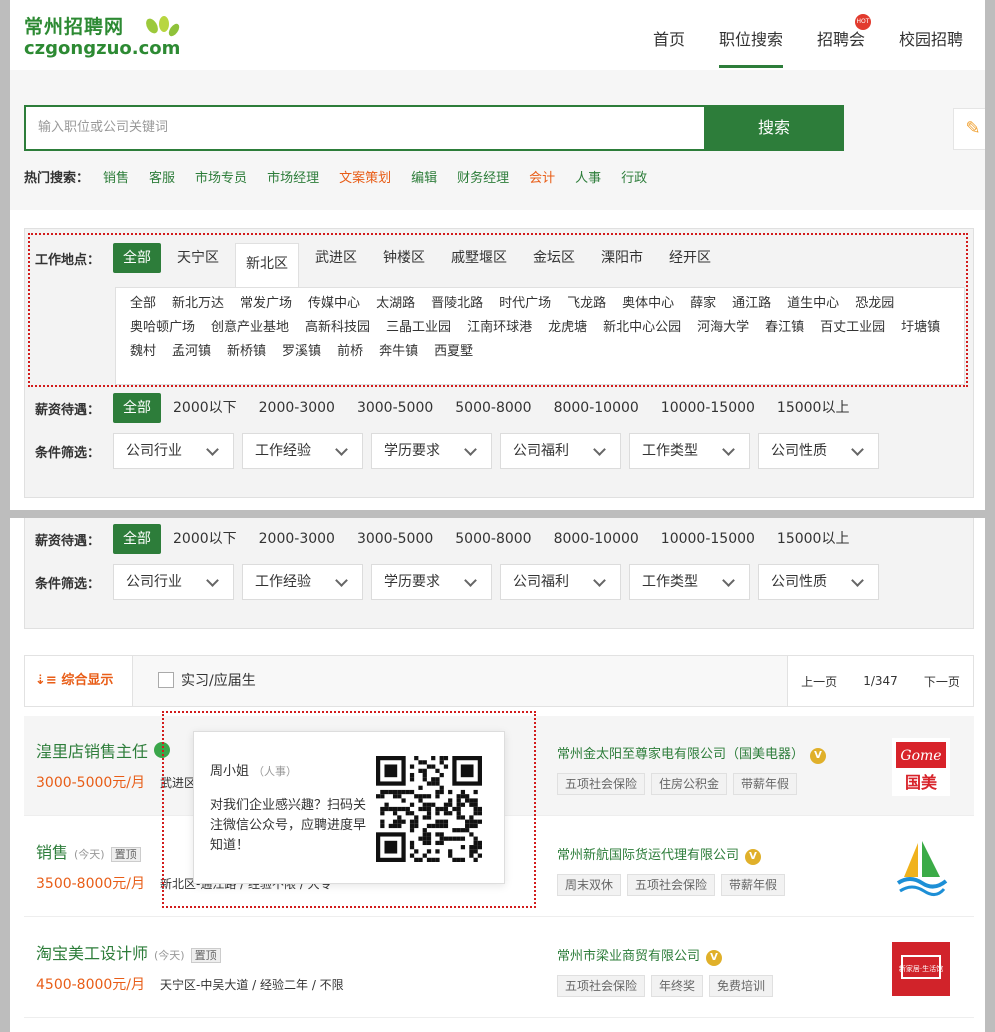  Describe the element at coordinates (921, 767) in the screenshot. I see `gome-logo: Gome 国美` at that location.